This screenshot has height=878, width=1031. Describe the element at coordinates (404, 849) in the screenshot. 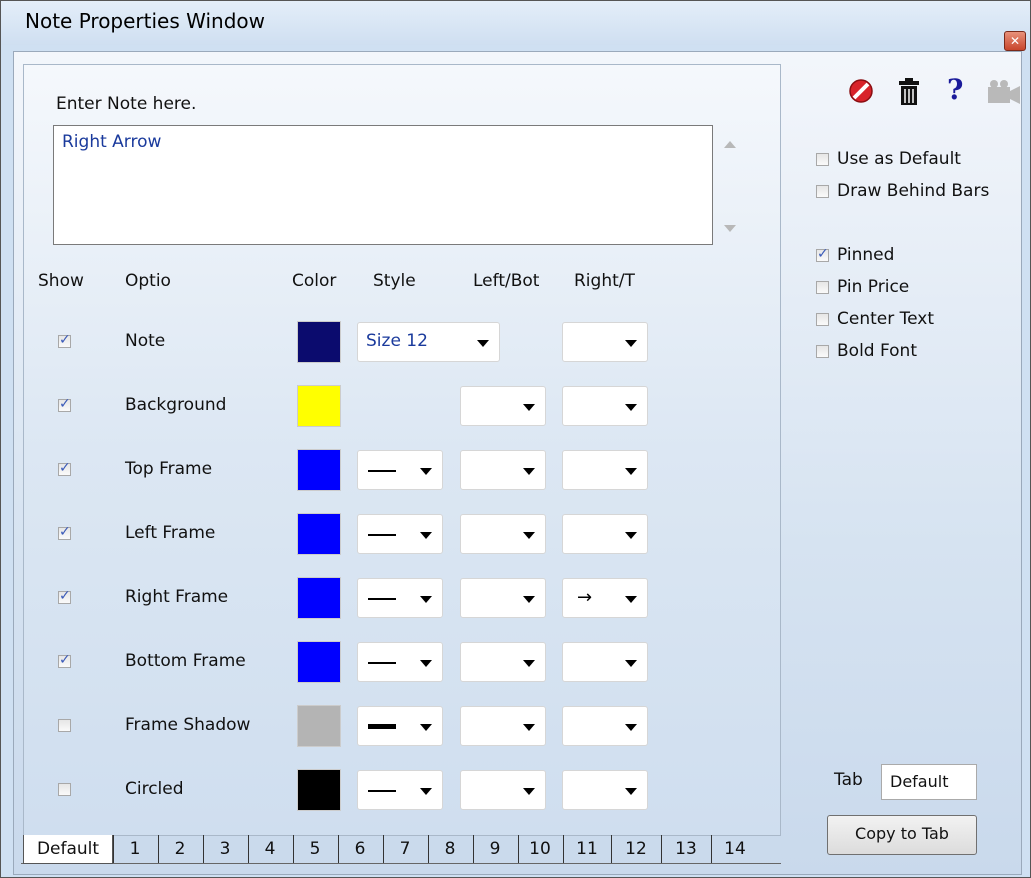

I see `tab-7: 7` at that location.